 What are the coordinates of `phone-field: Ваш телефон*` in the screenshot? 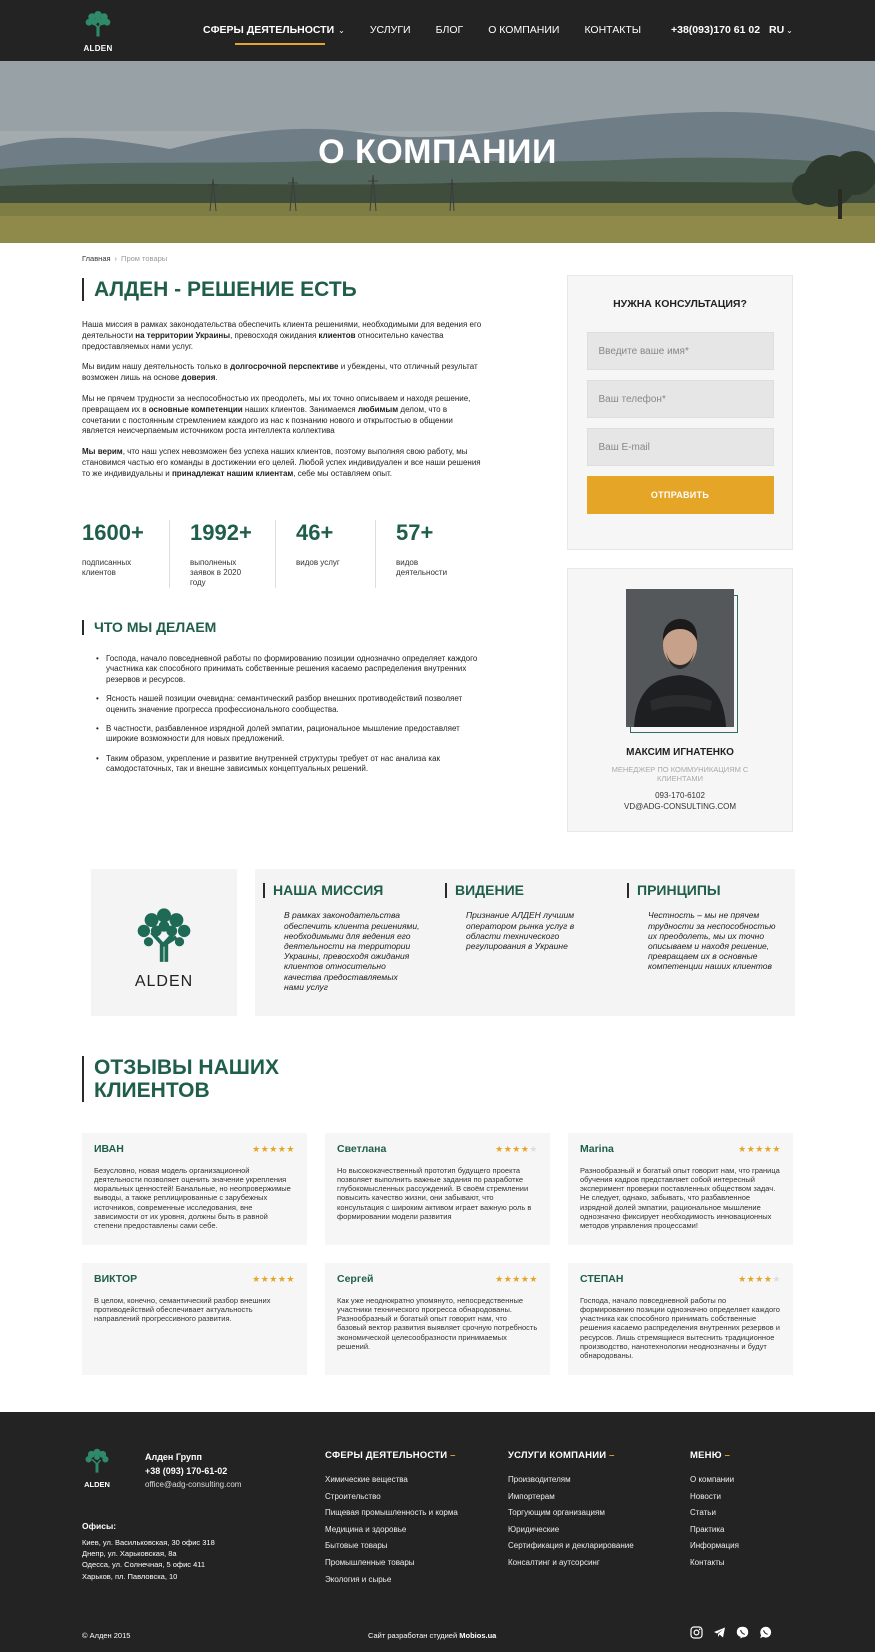 It's located at (680, 399).